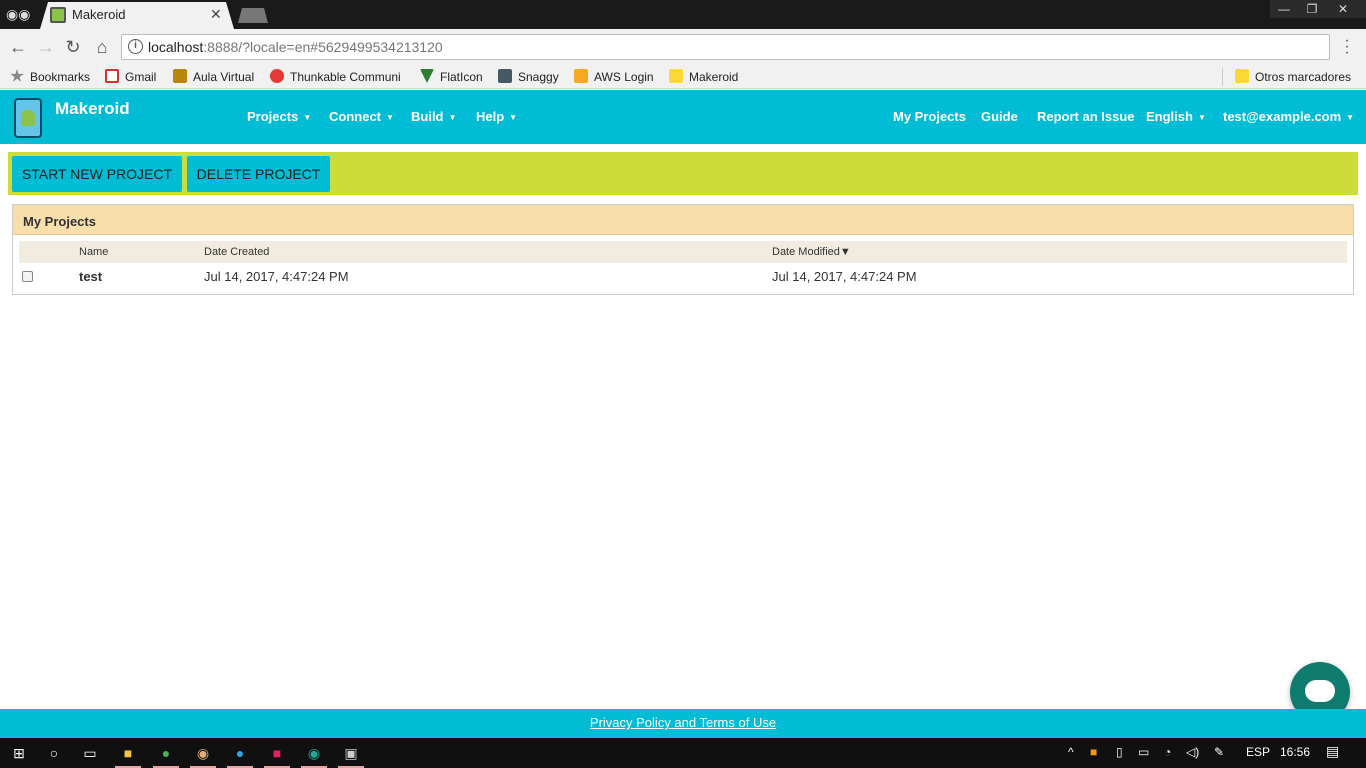  I want to click on new-tab-button, so click(253, 15).